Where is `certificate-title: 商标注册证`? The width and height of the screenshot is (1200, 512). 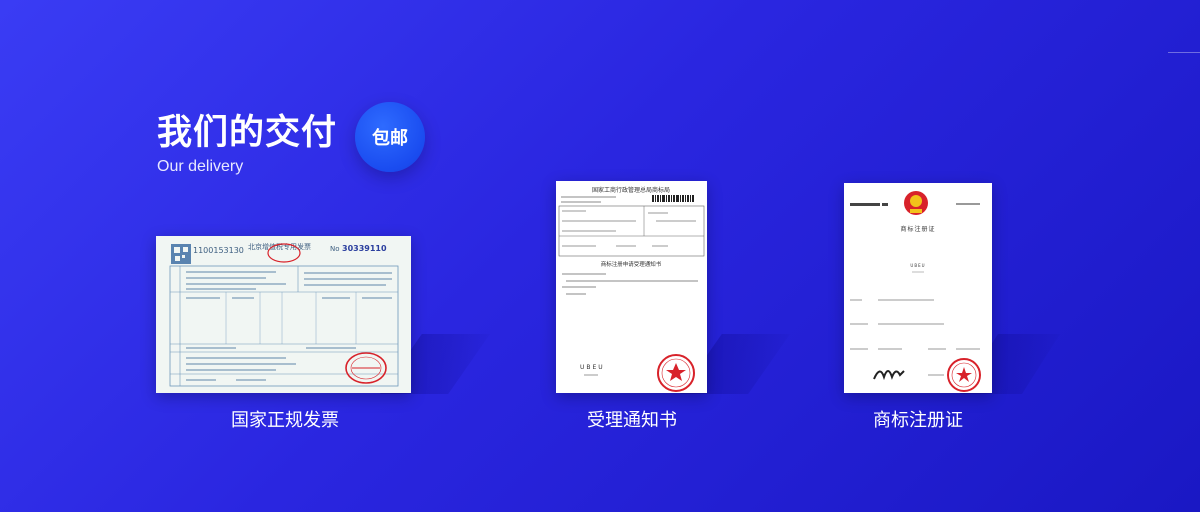 certificate-title: 商标注册证 is located at coordinates (917, 229).